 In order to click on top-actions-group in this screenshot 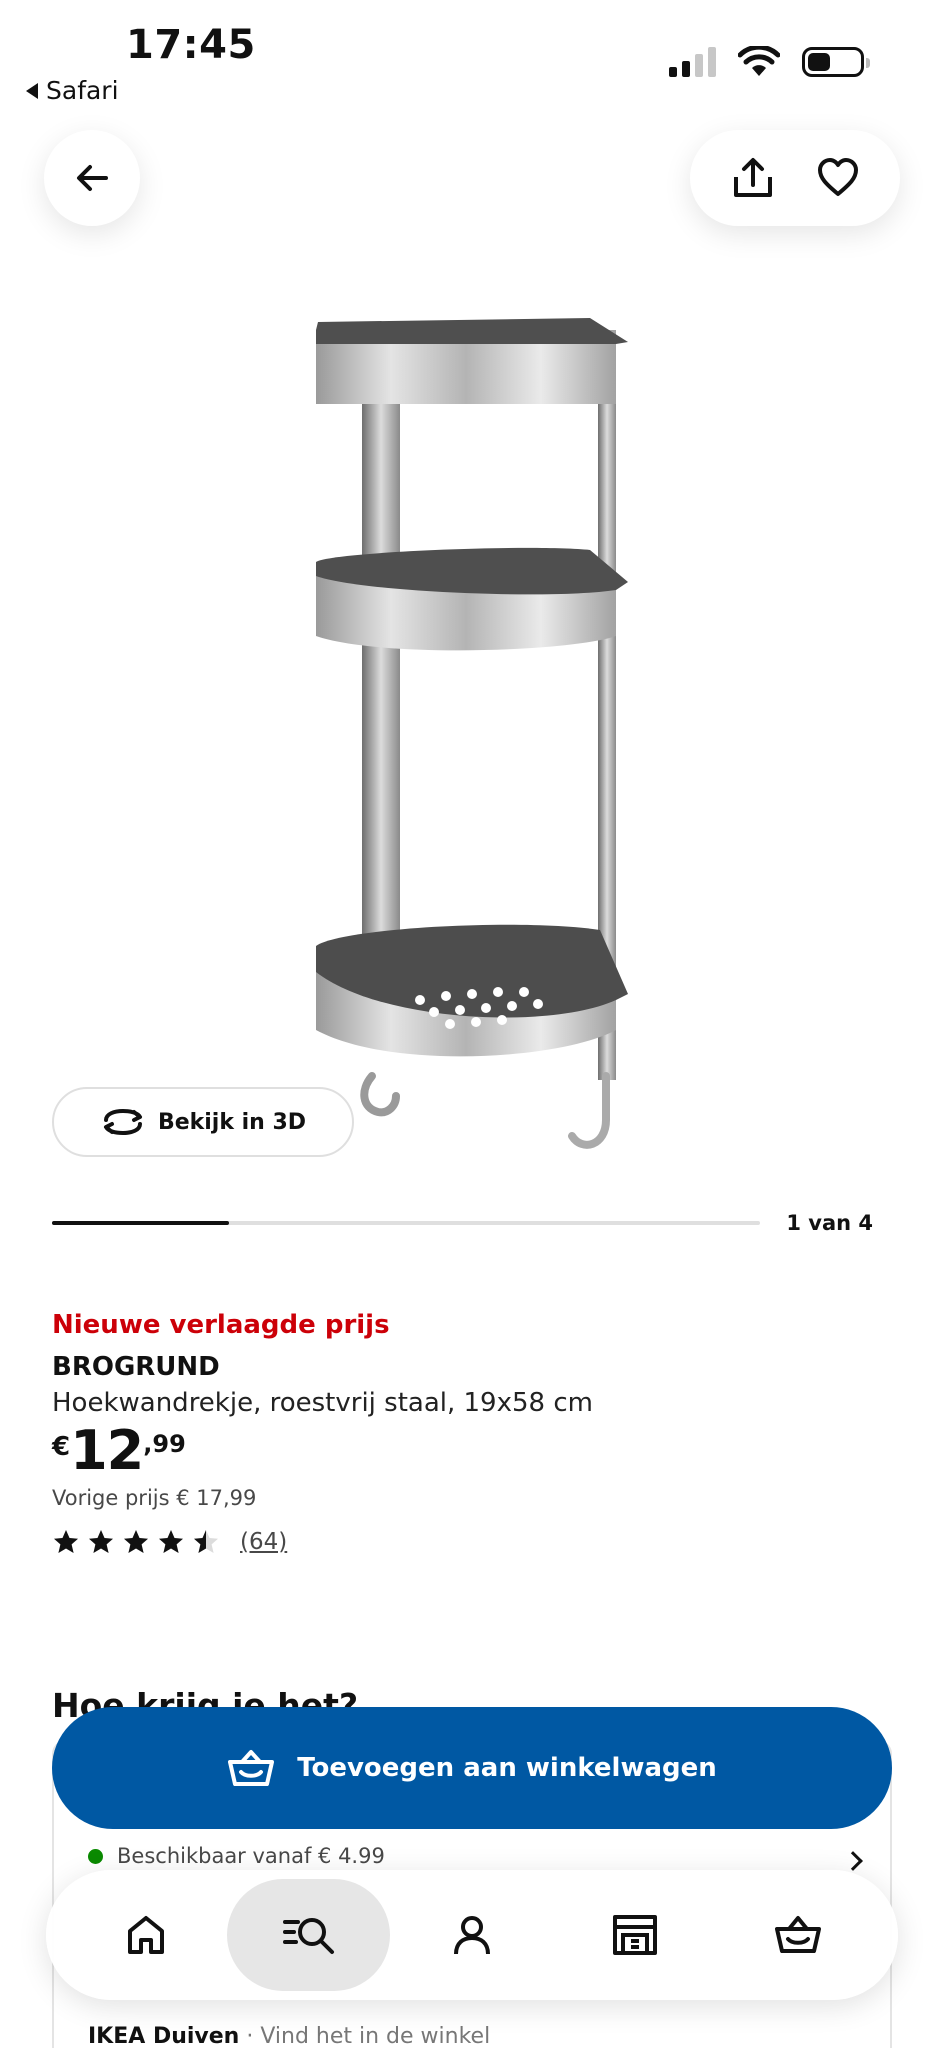, I will do `click(795, 178)`.